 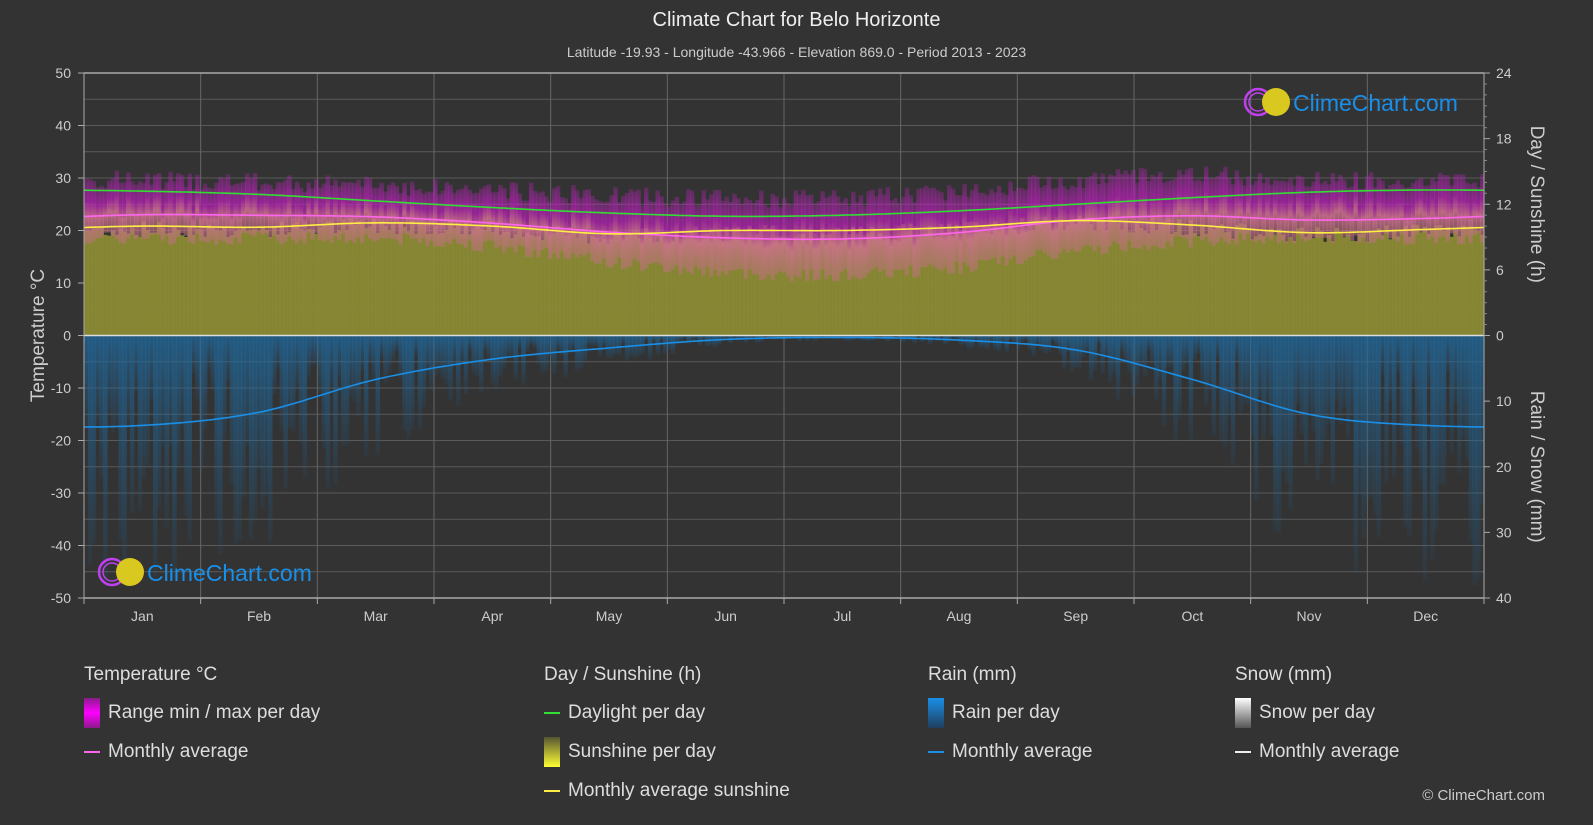 What do you see at coordinates (1483, 795) in the screenshot?
I see `copyright: © ClimeChart.com` at bounding box center [1483, 795].